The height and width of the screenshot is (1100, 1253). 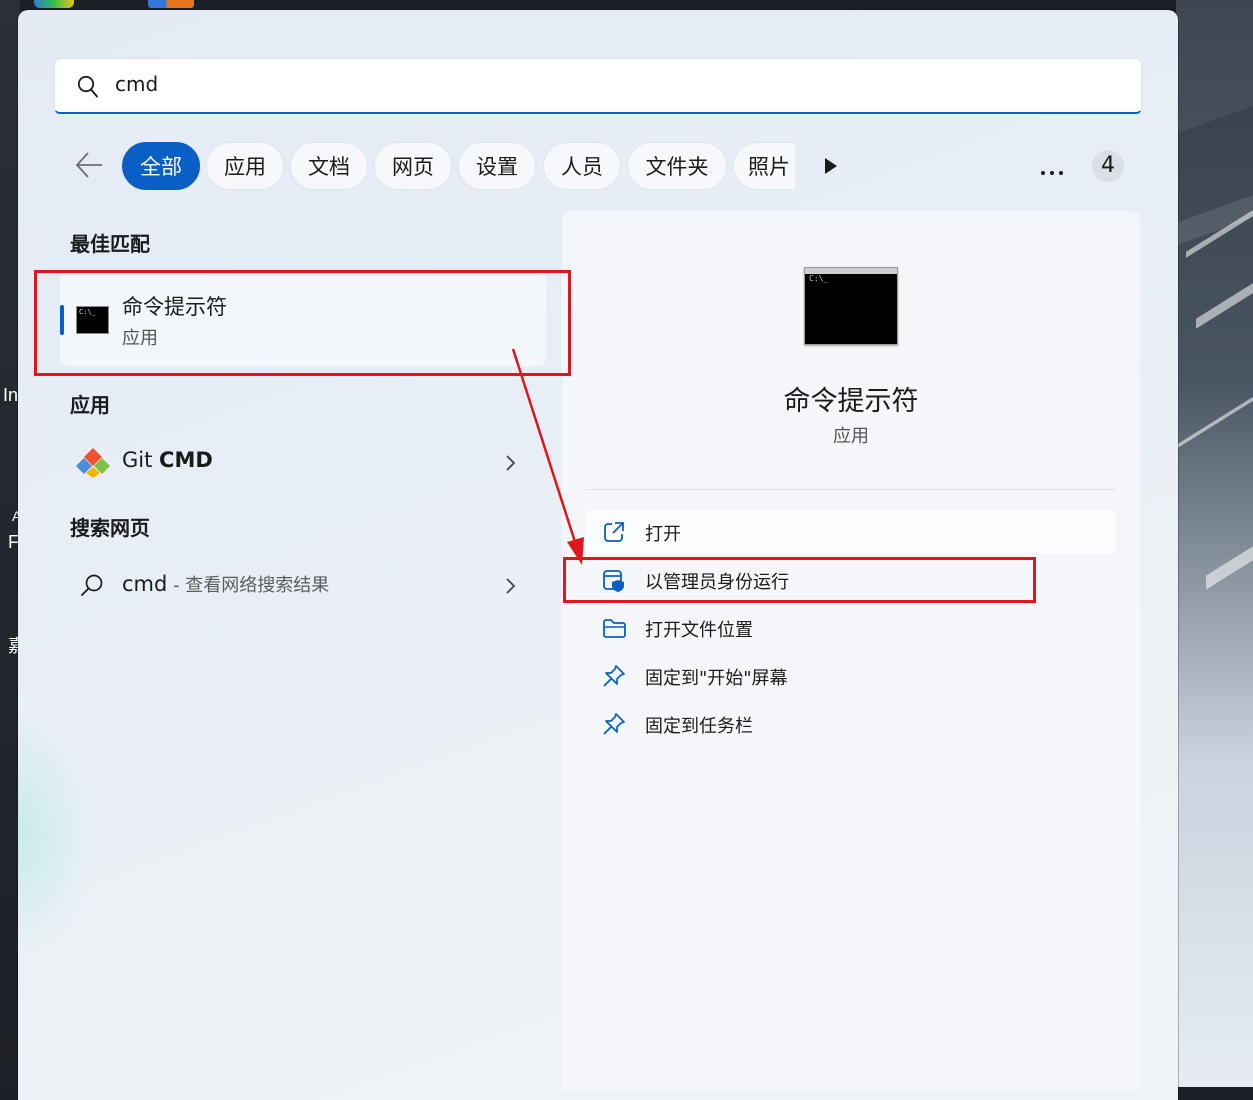 I want to click on filter-chip-web: 网页, so click(x=413, y=166).